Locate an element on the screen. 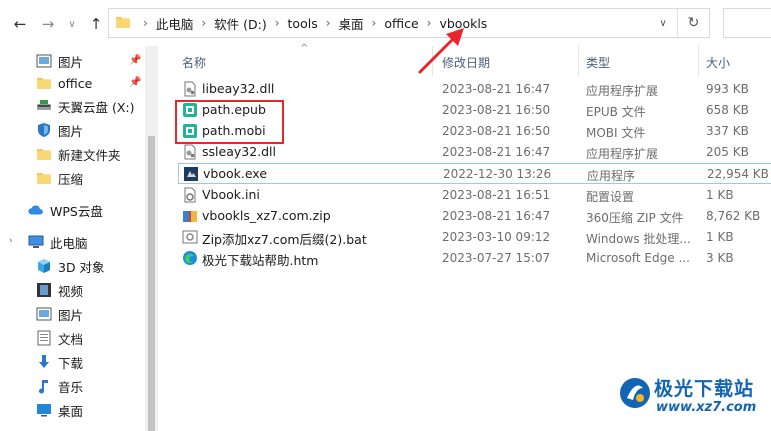  sidebar-item-label: 桌面 is located at coordinates (71, 411).